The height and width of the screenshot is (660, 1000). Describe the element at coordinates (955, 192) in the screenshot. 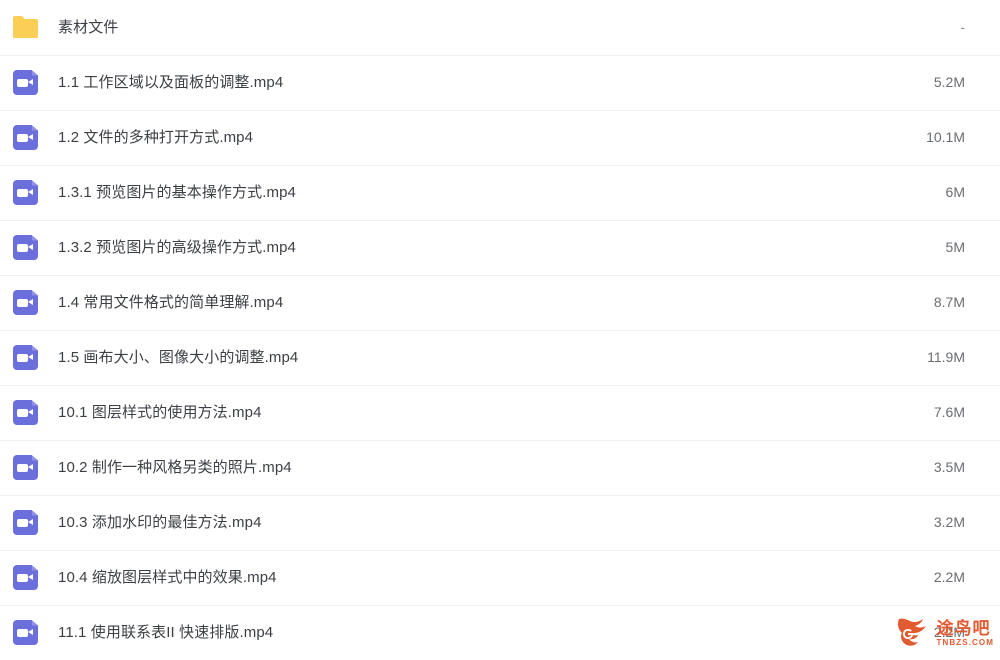

I see `file-size: 6M` at that location.